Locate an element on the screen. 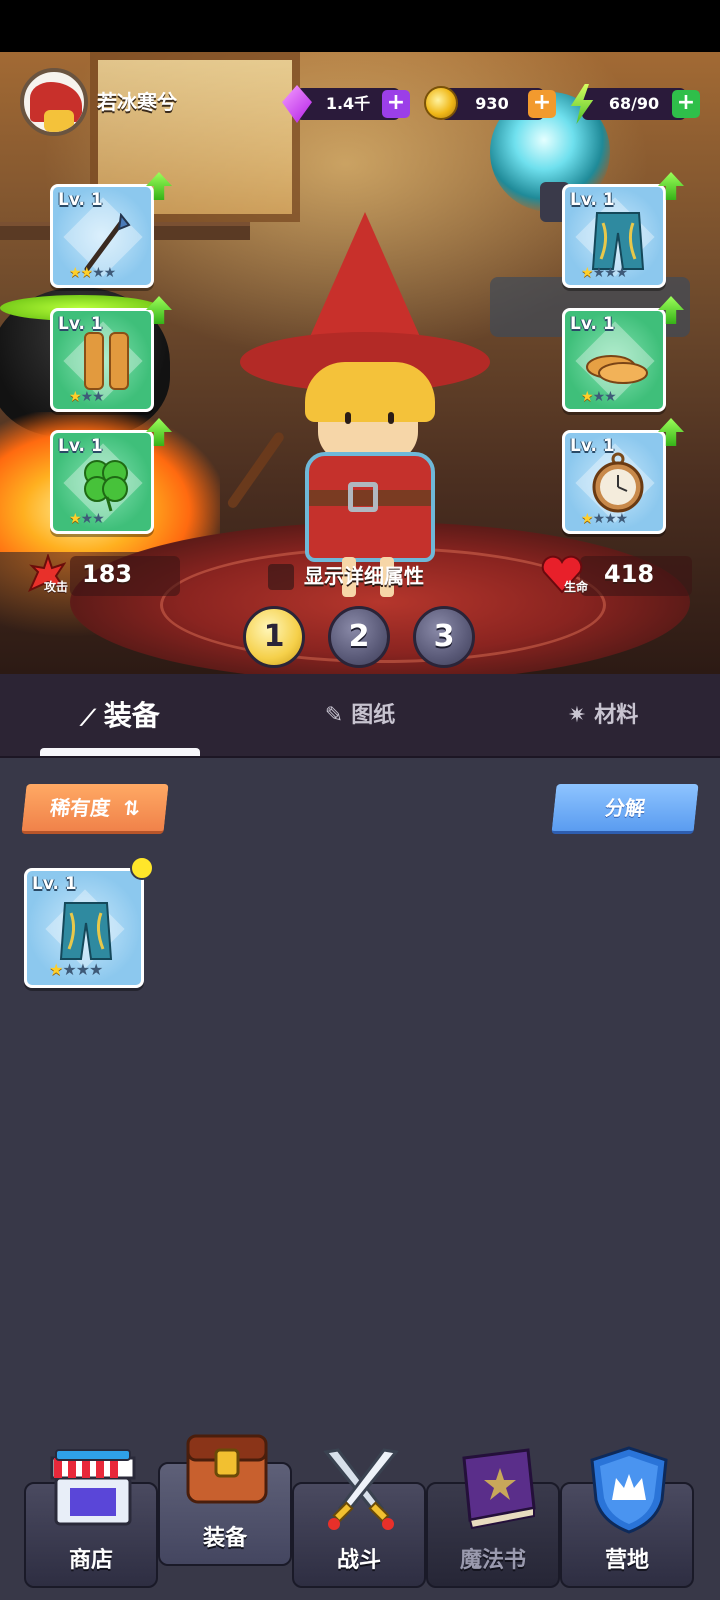 The width and height of the screenshot is (720, 1600). crown-shield-icon is located at coordinates (629, 1490).